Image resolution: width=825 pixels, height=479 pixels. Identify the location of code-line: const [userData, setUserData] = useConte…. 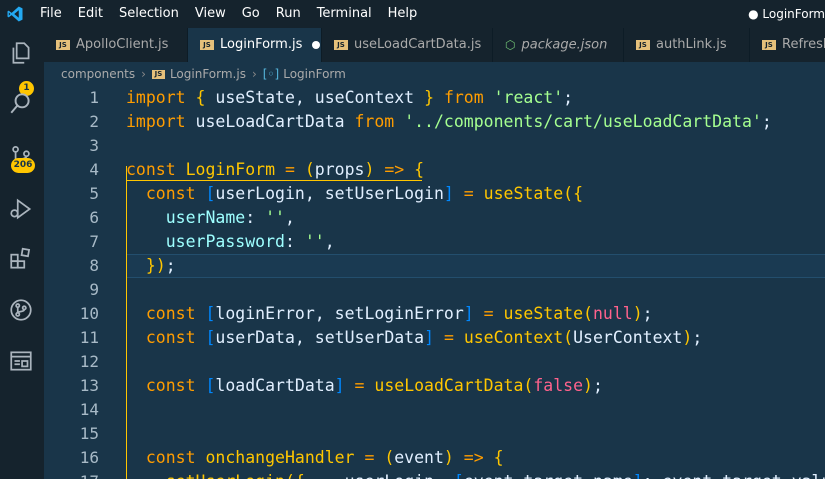
(414, 338).